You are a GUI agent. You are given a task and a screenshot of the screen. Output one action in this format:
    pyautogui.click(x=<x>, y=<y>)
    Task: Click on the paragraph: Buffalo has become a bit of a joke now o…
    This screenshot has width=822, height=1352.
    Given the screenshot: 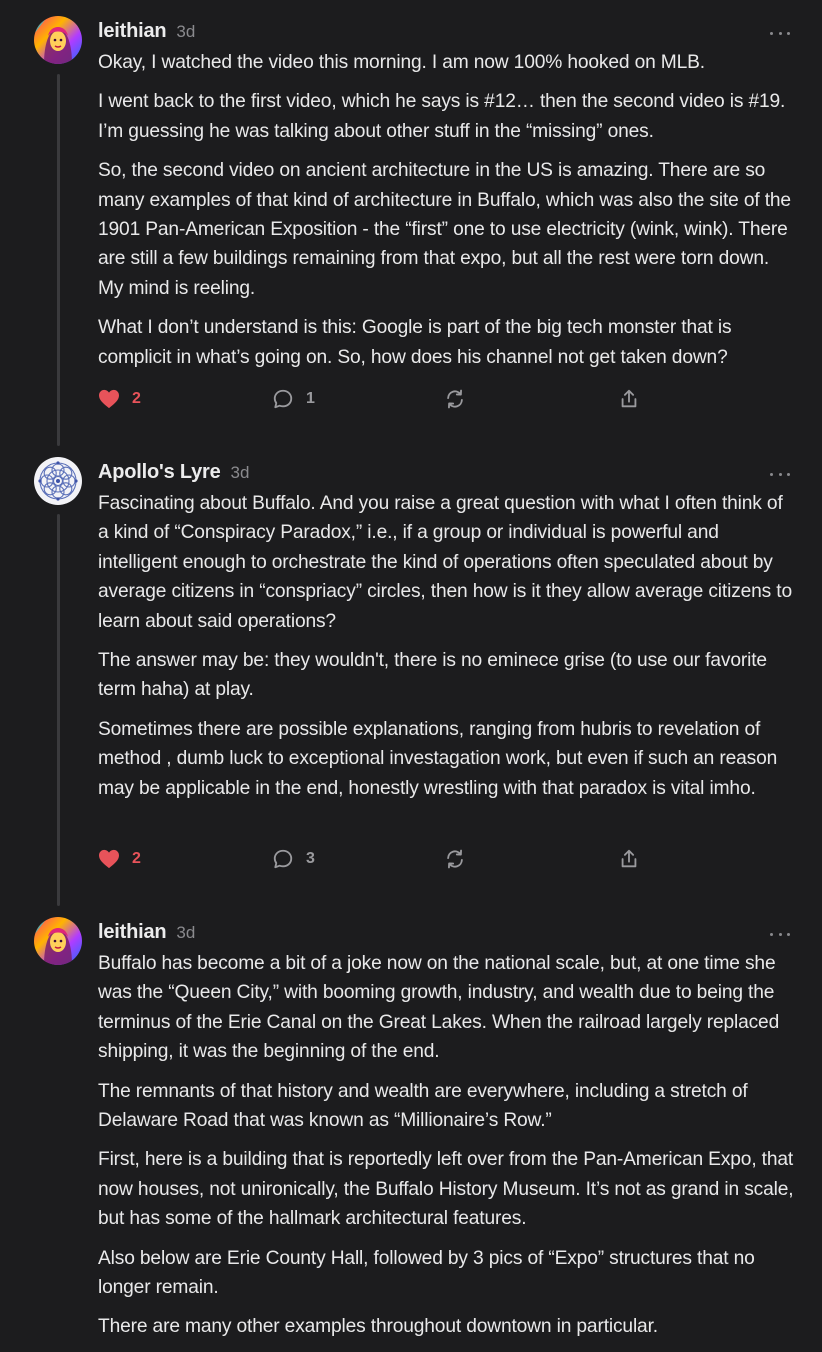 What is the action you would take?
    pyautogui.click(x=439, y=1008)
    